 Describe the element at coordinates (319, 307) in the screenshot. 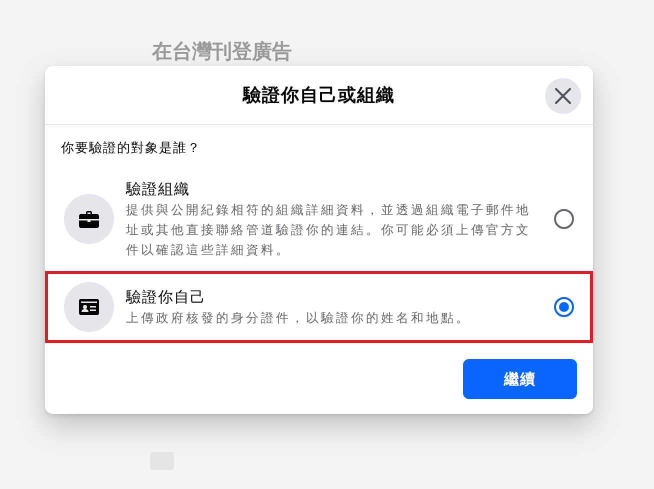

I see `option-row: 驗證你自己 上傳政府核發的身分證件，以驗證你的姓名和地點。` at that location.